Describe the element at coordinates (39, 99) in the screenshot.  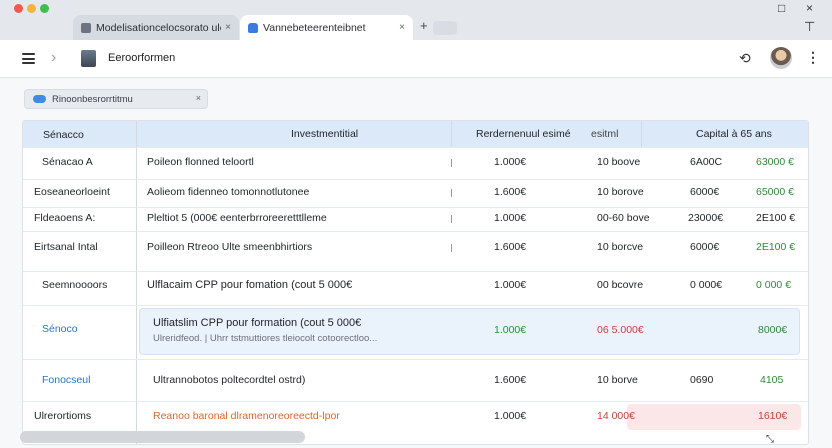
I see `cloud-icon` at that location.